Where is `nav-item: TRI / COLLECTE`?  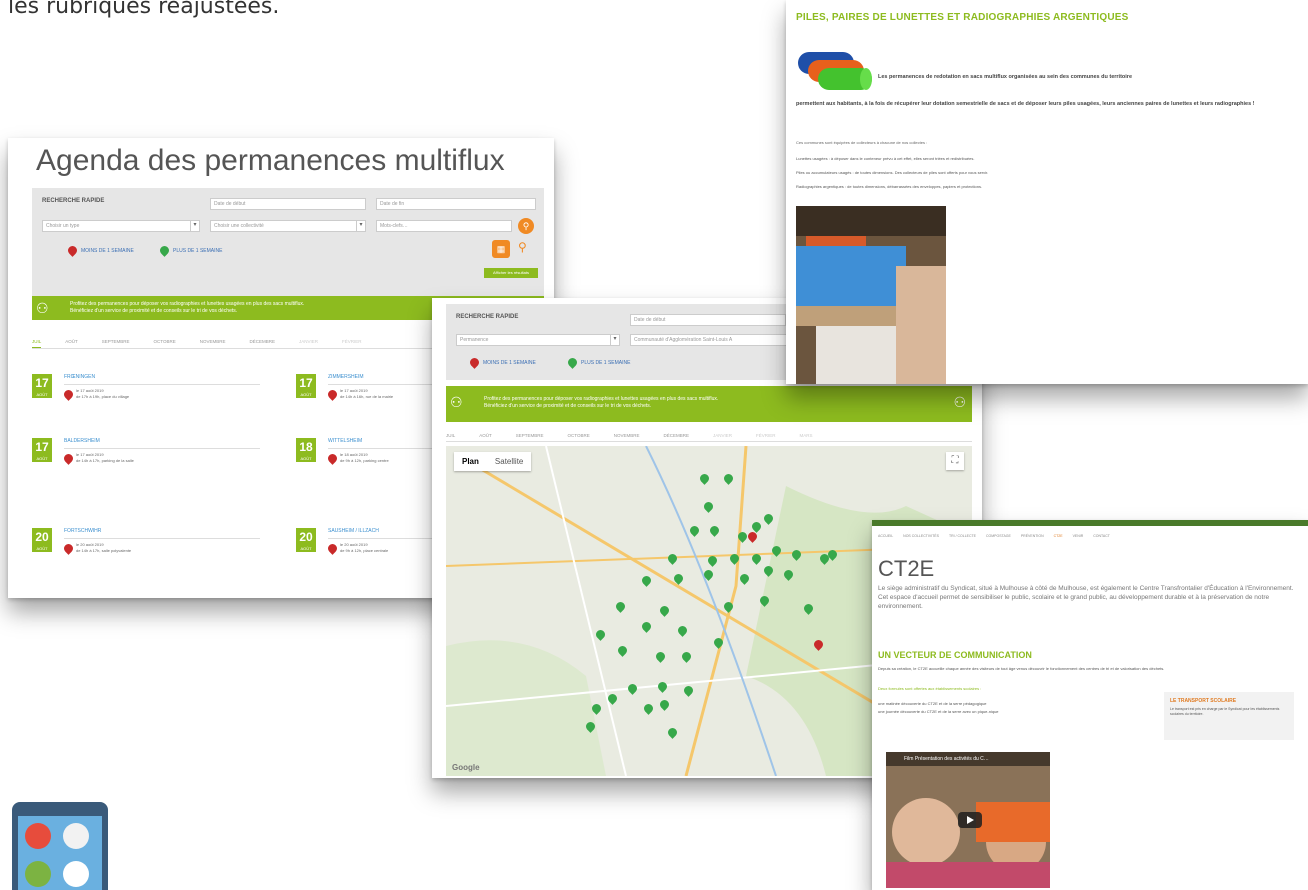
nav-item: TRI / COLLECTE is located at coordinates (962, 536).